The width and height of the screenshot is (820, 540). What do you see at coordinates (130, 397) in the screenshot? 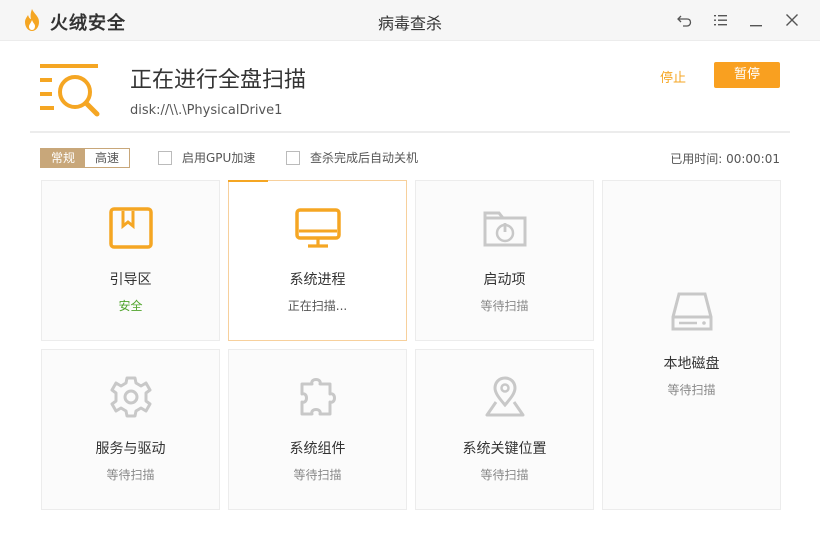
I see `gear-icon` at bounding box center [130, 397].